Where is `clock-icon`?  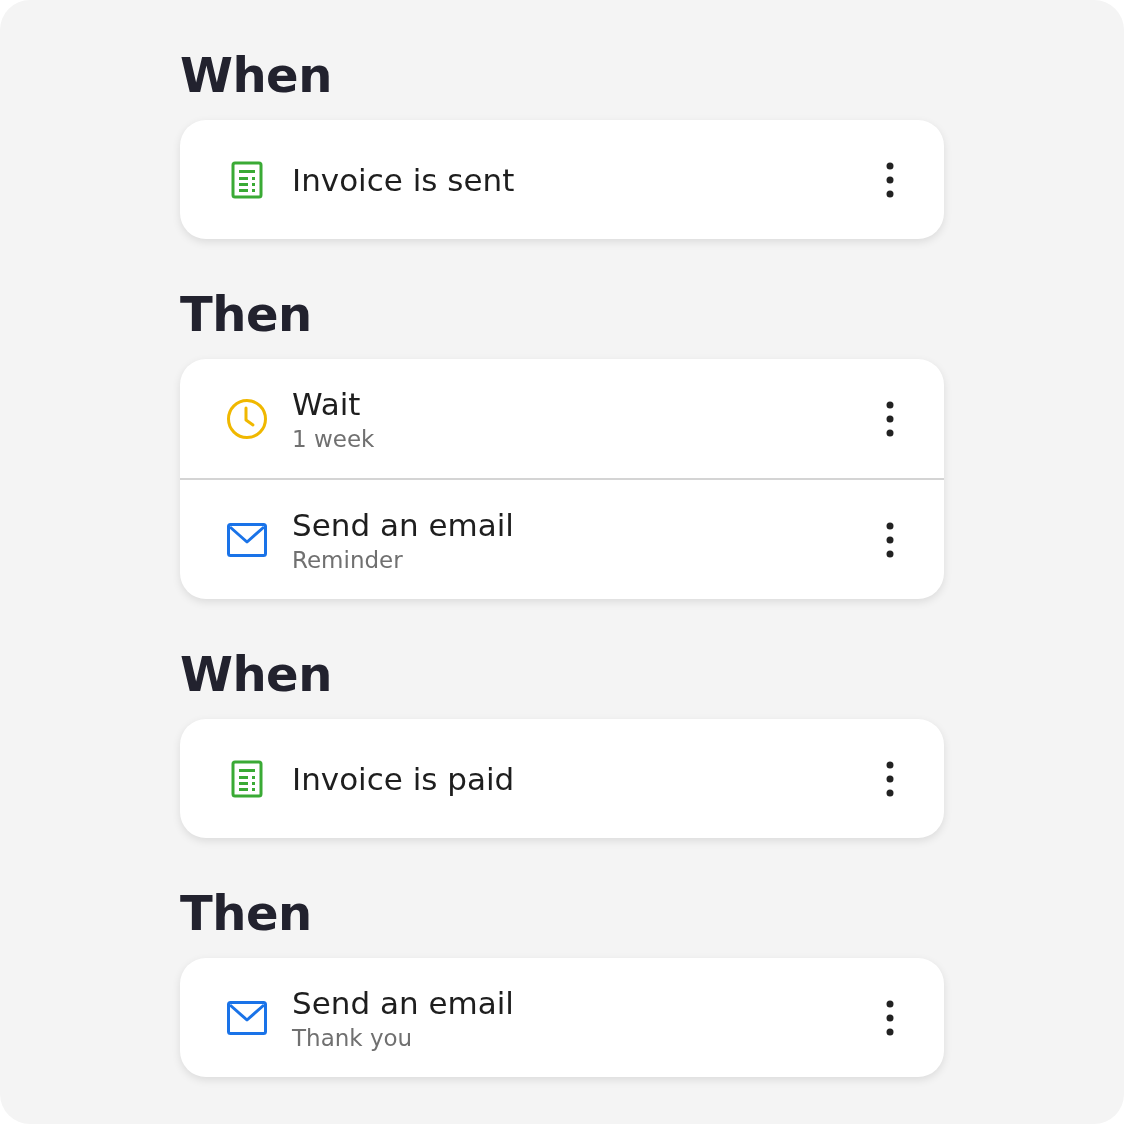 clock-icon is located at coordinates (247, 418).